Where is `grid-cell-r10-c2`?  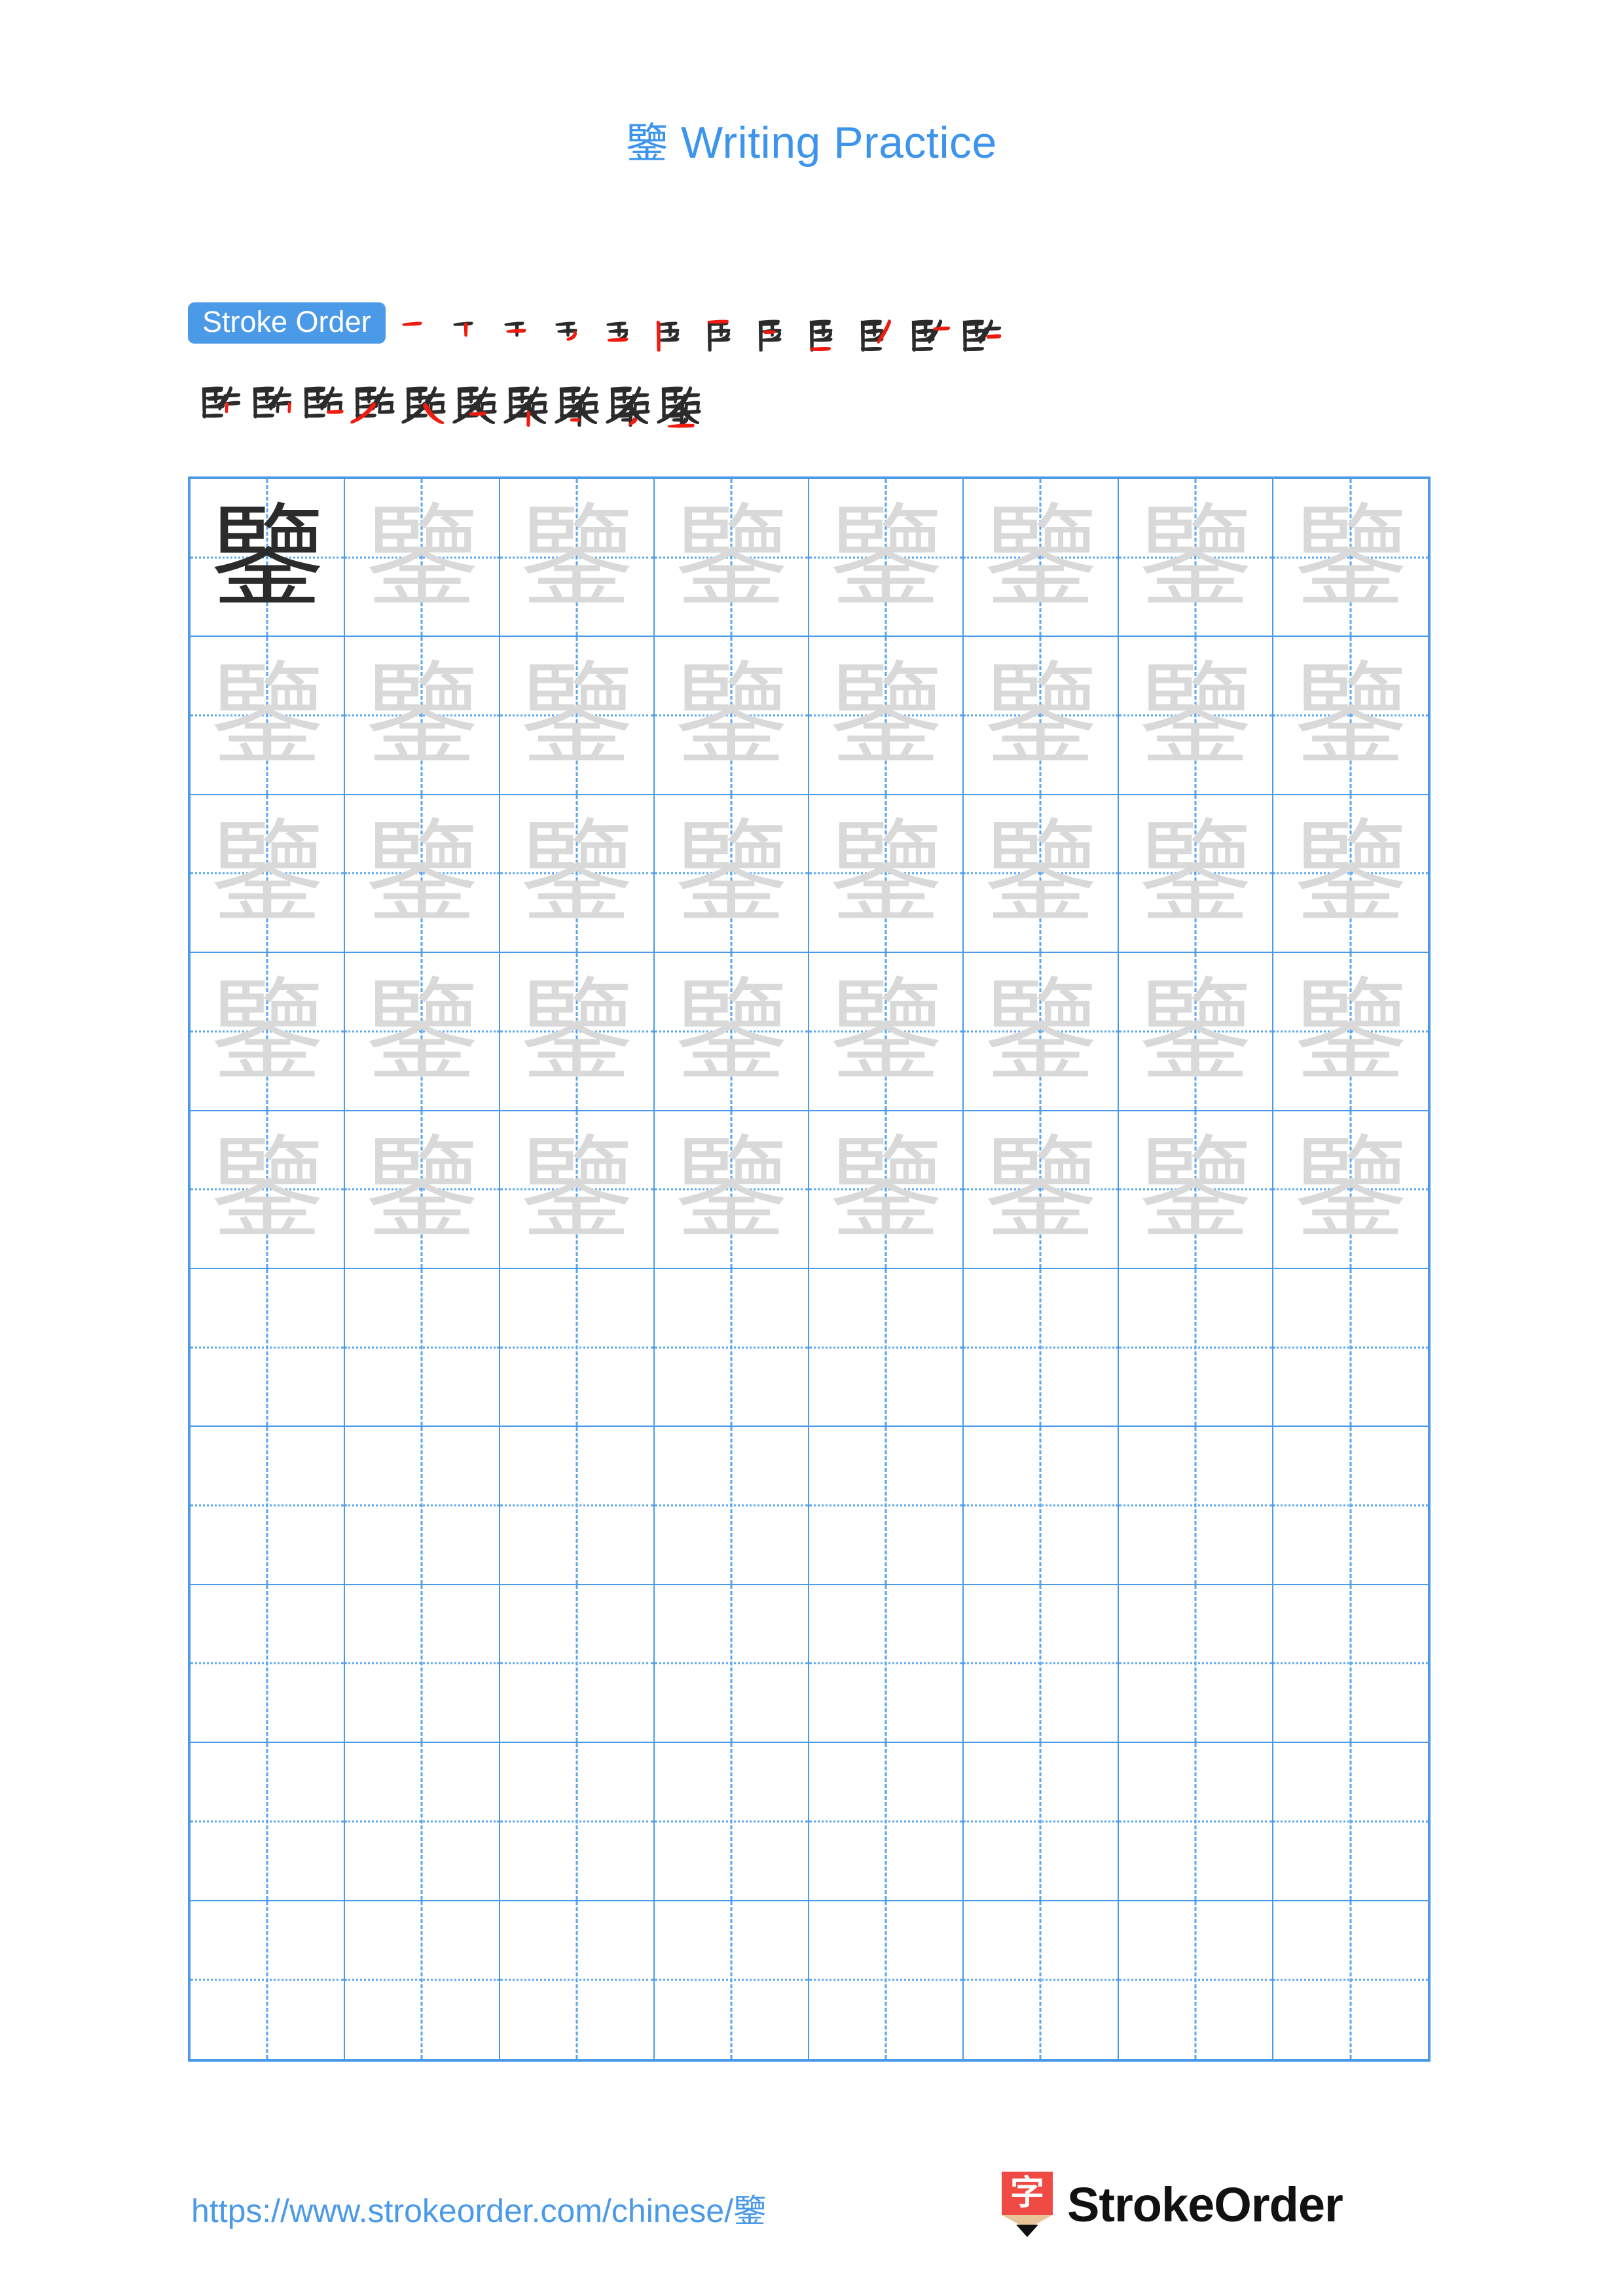 grid-cell-r10-c2 is located at coordinates (422, 1980).